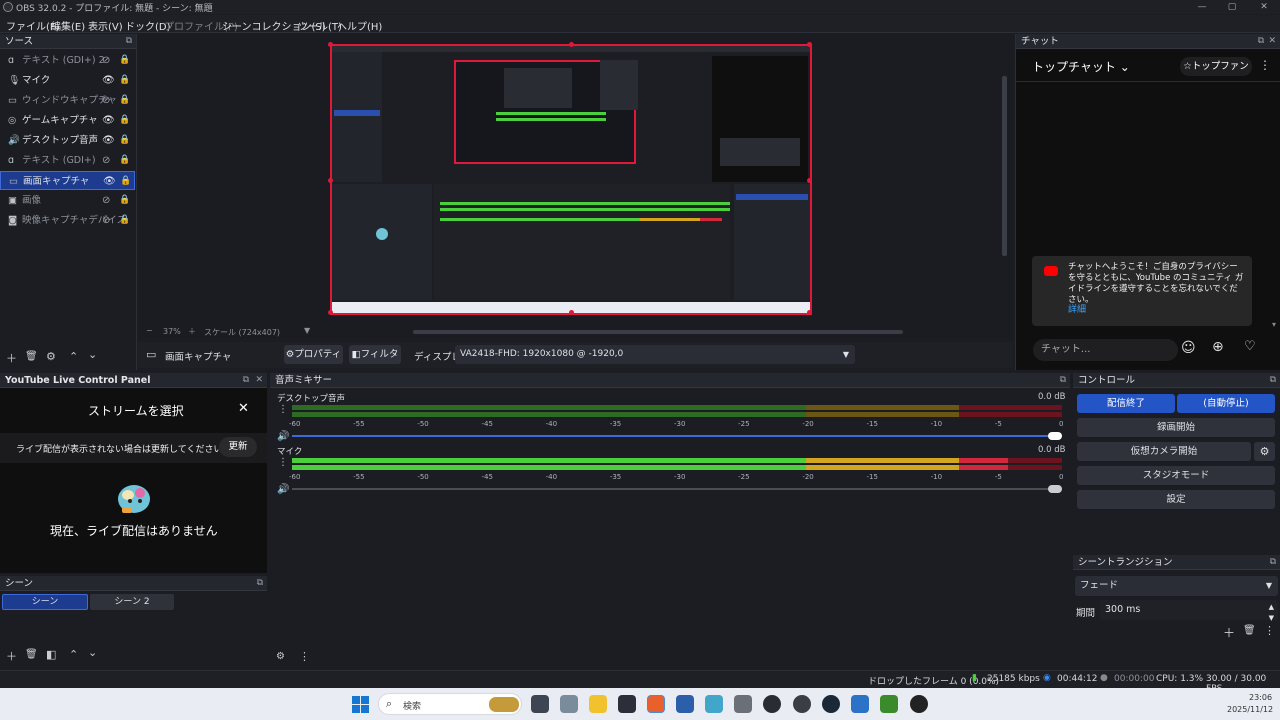 This screenshot has width=1280, height=720. I want to click on task-view-icon, so click(540, 704).